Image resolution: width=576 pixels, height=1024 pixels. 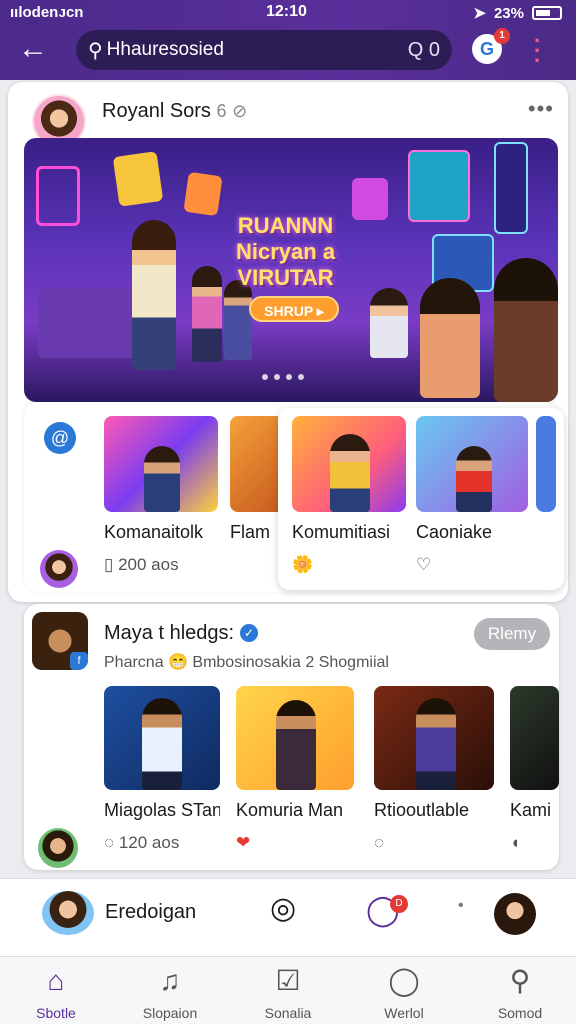 What do you see at coordinates (341, 532) in the screenshot?
I see `tile-title: Komumitiasi` at bounding box center [341, 532].